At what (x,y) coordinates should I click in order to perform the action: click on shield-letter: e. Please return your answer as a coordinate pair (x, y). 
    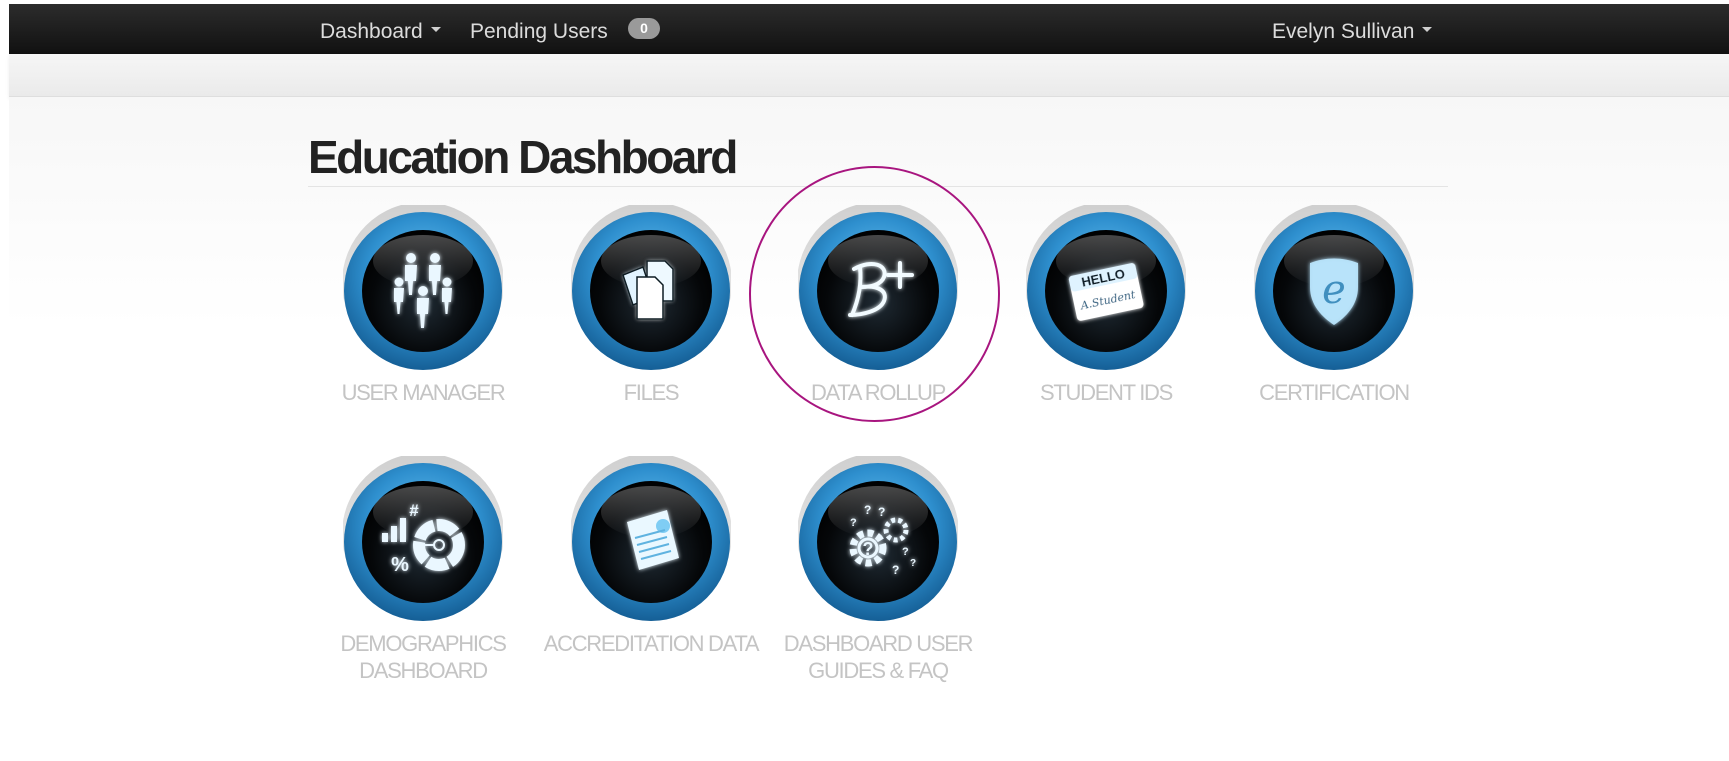
    Looking at the image, I should click on (1334, 290).